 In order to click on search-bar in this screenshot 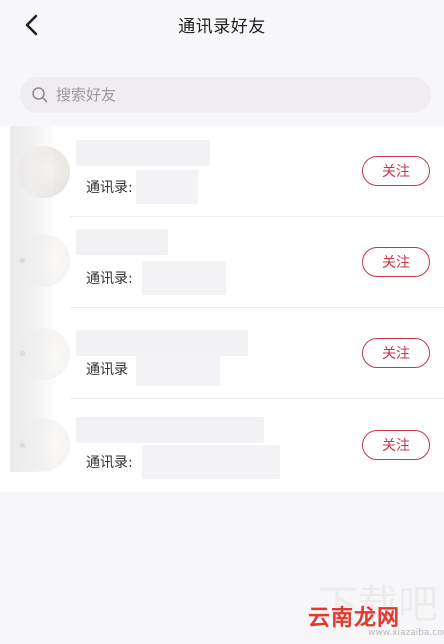, I will do `click(225, 95)`.